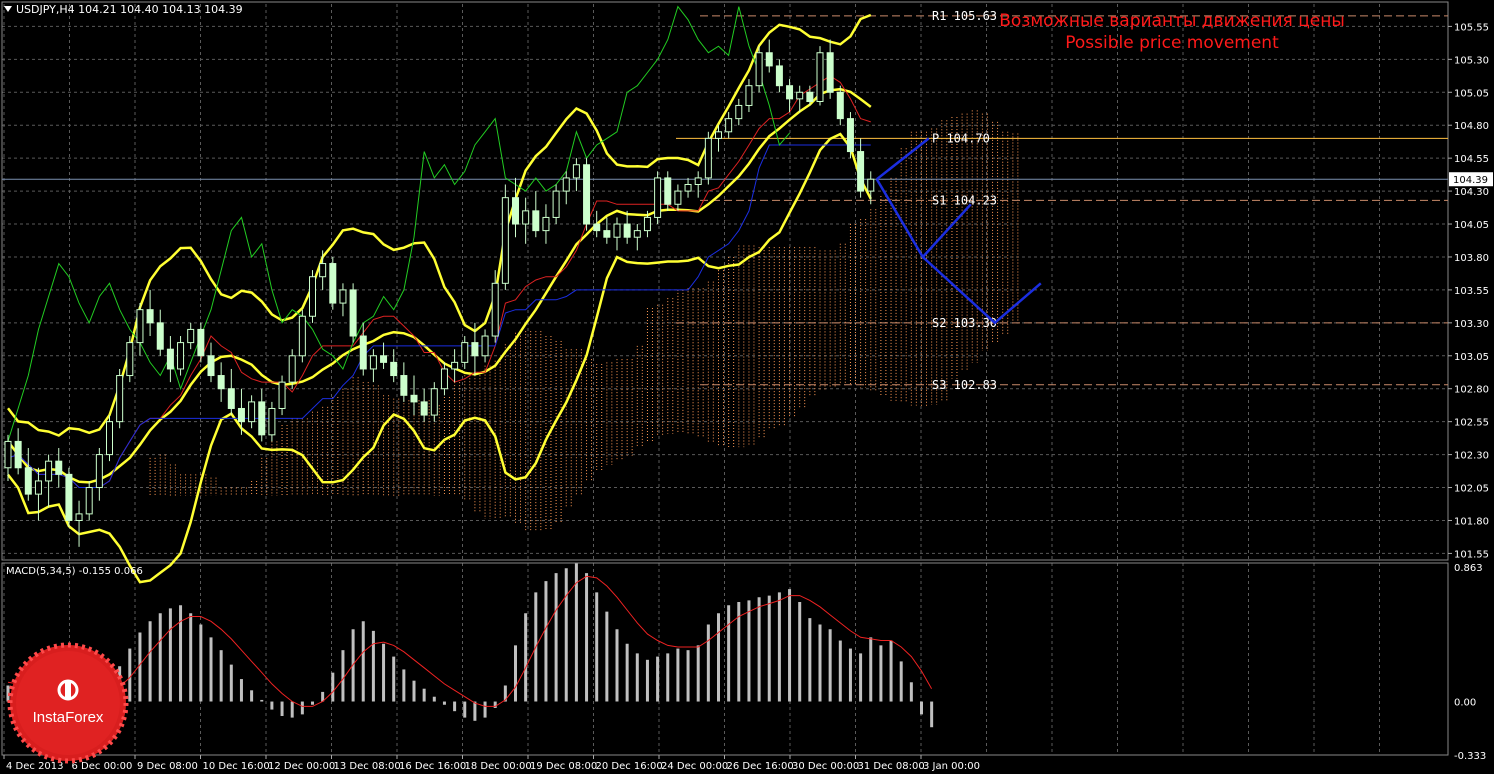 This screenshot has width=1494, height=774. Describe the element at coordinates (1470, 180) in the screenshot. I see `current-price-label: 104.39` at that location.